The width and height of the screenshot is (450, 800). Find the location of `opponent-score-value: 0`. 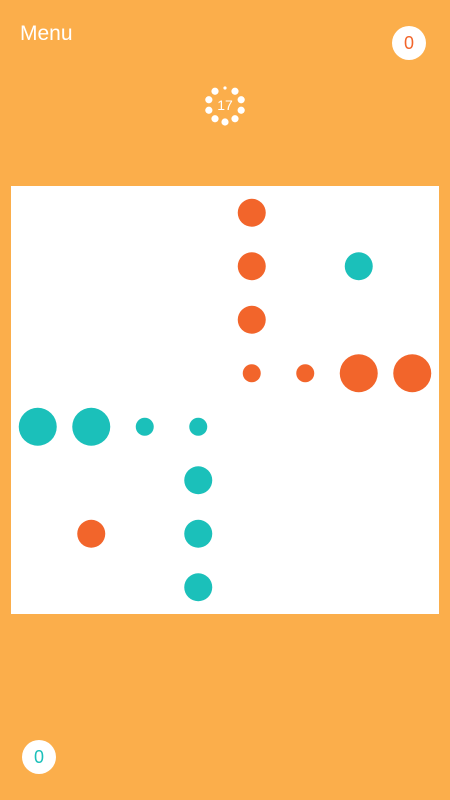

opponent-score-value: 0 is located at coordinates (408, 42).